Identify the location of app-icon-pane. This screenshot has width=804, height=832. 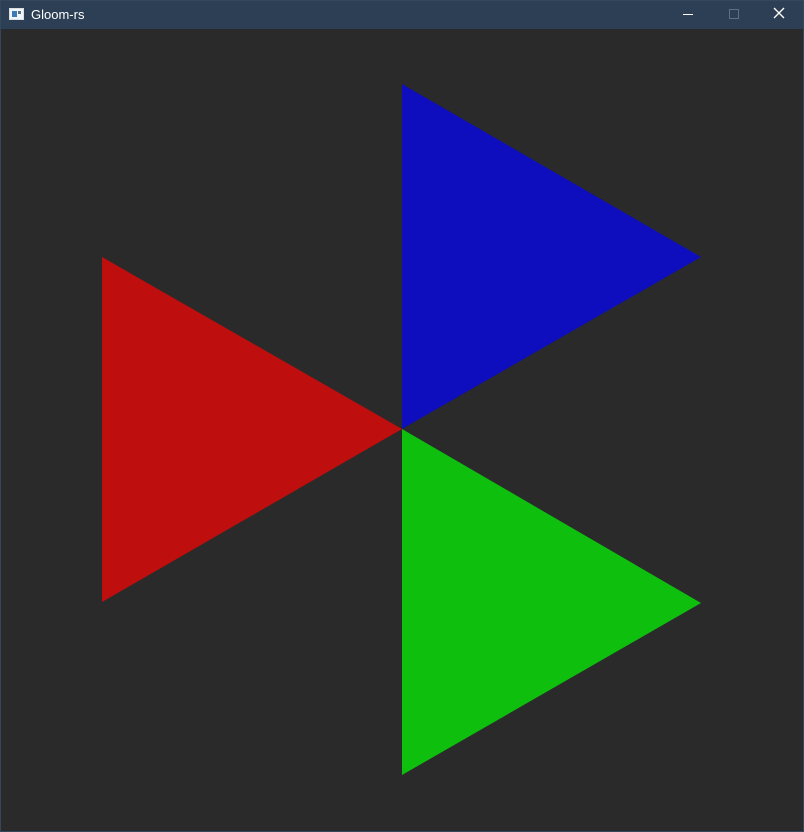
(14, 14).